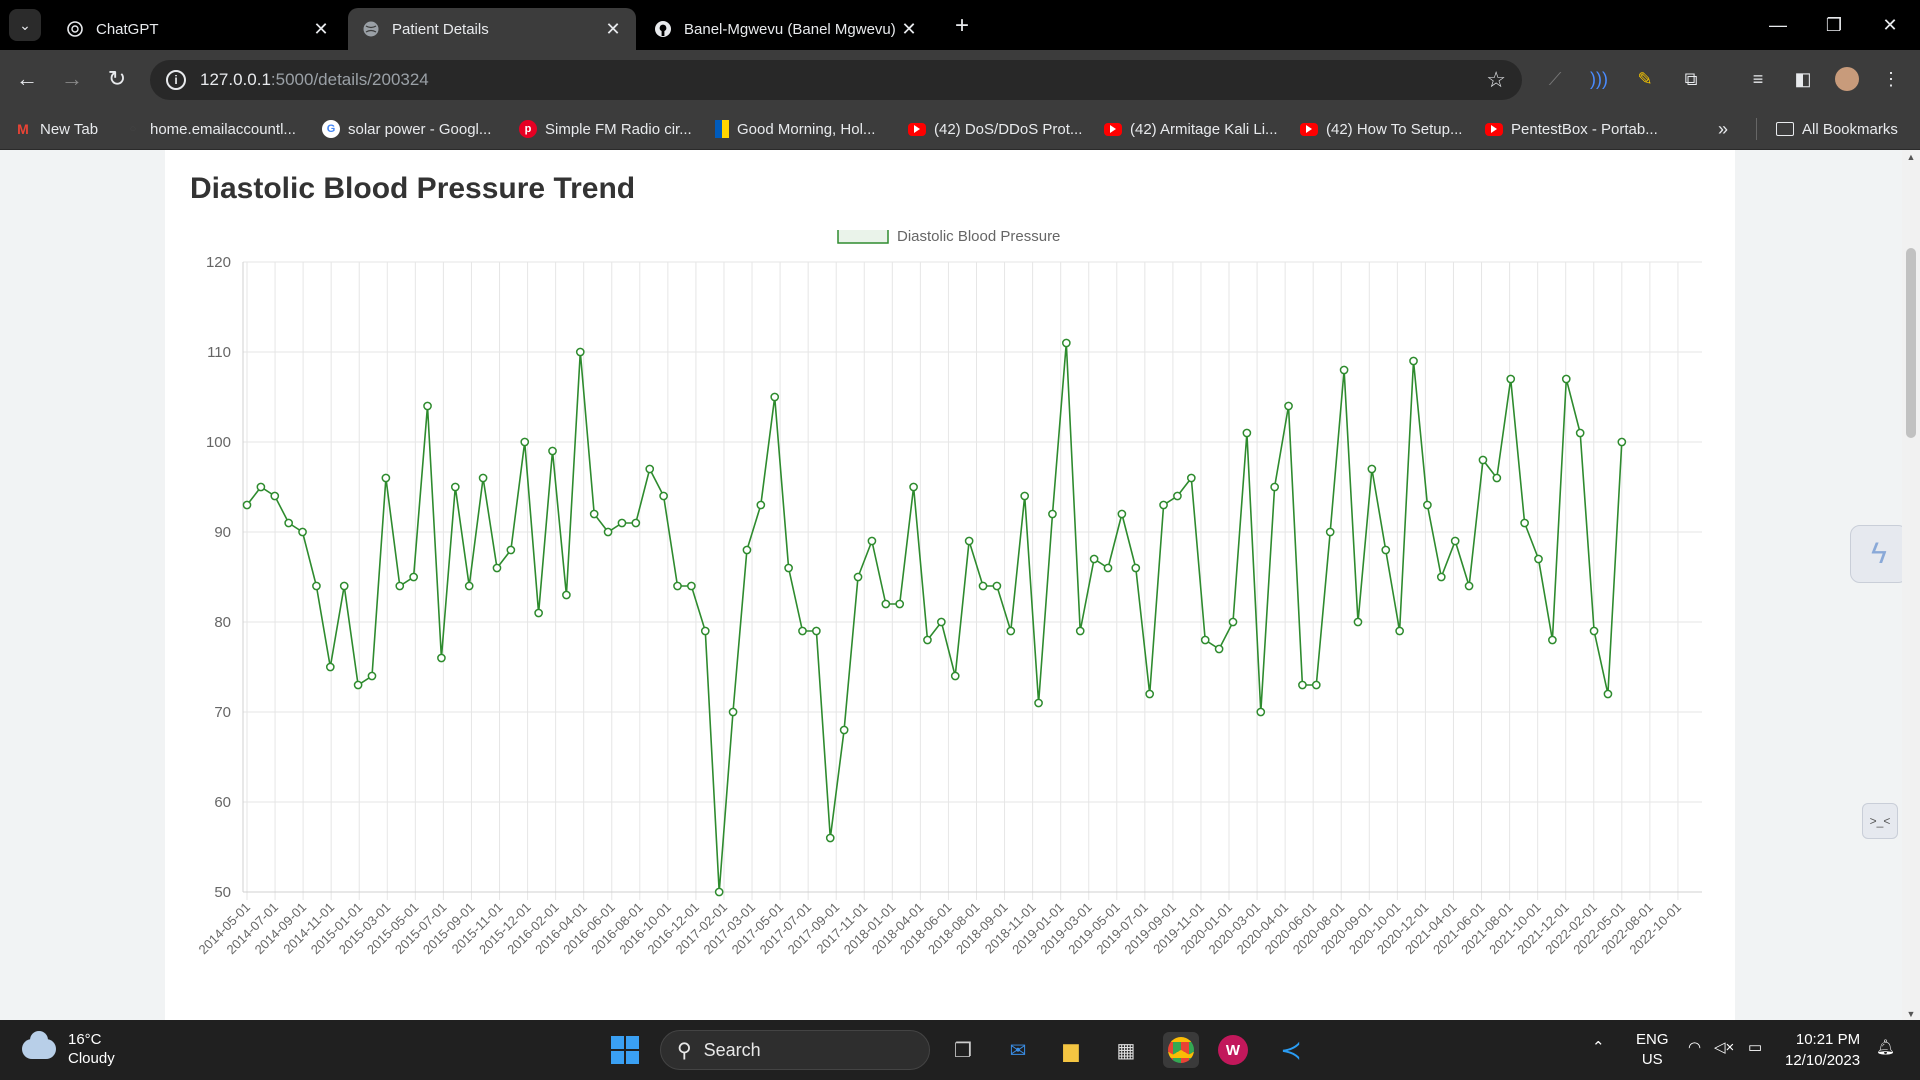 Image resolution: width=1920 pixels, height=1080 pixels. I want to click on floating-code-widget: >_<, so click(1880, 821).